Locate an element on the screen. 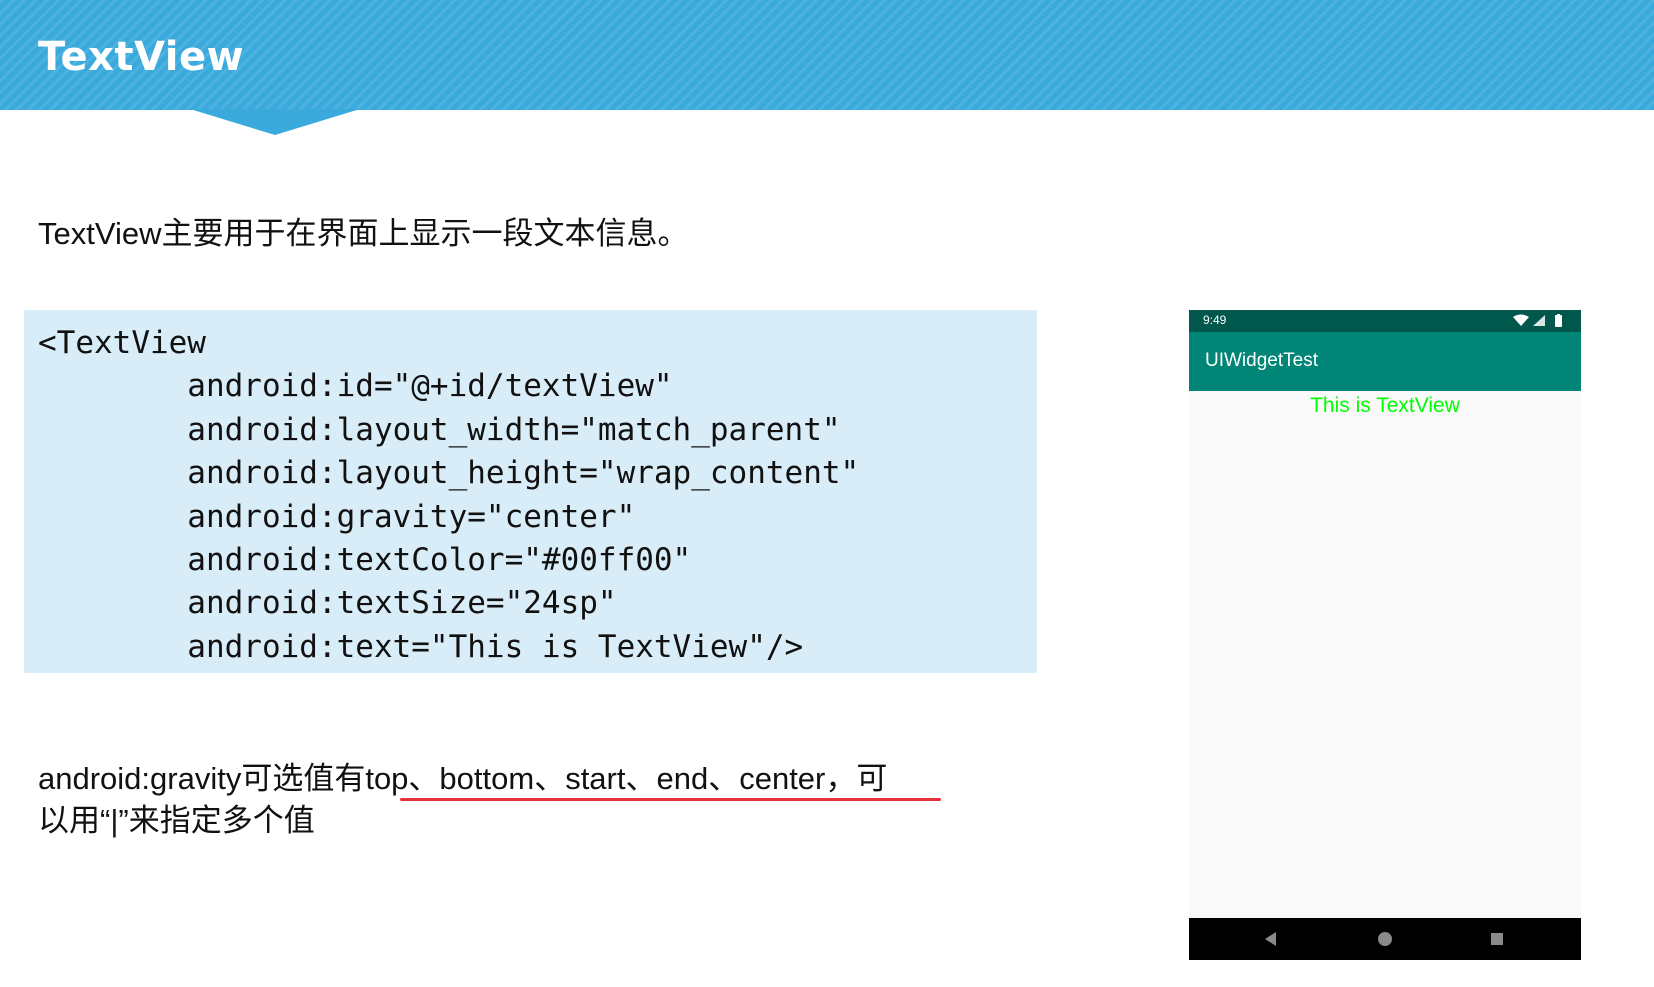 The height and width of the screenshot is (987, 1654). code-line: android:gravity="center" is located at coordinates (337, 516).